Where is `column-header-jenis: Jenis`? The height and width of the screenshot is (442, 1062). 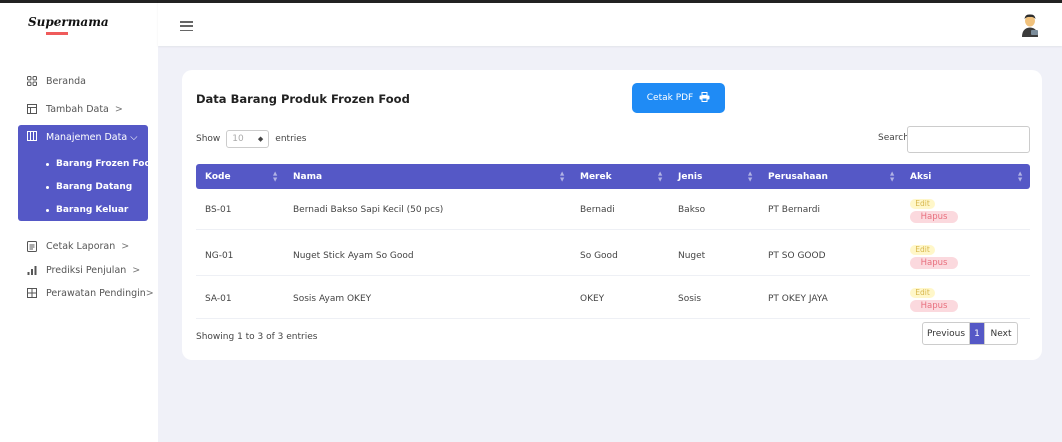
column-header-jenis: Jenis is located at coordinates (690, 176).